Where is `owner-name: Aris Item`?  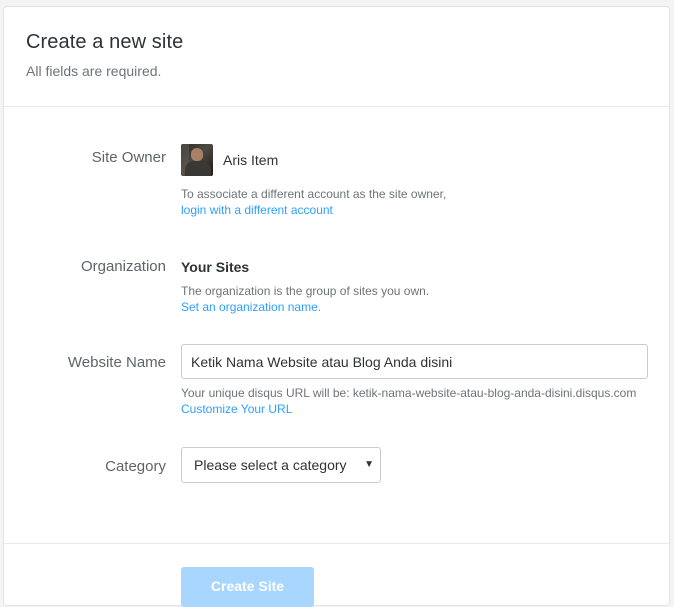
owner-name: Aris Item is located at coordinates (251, 160).